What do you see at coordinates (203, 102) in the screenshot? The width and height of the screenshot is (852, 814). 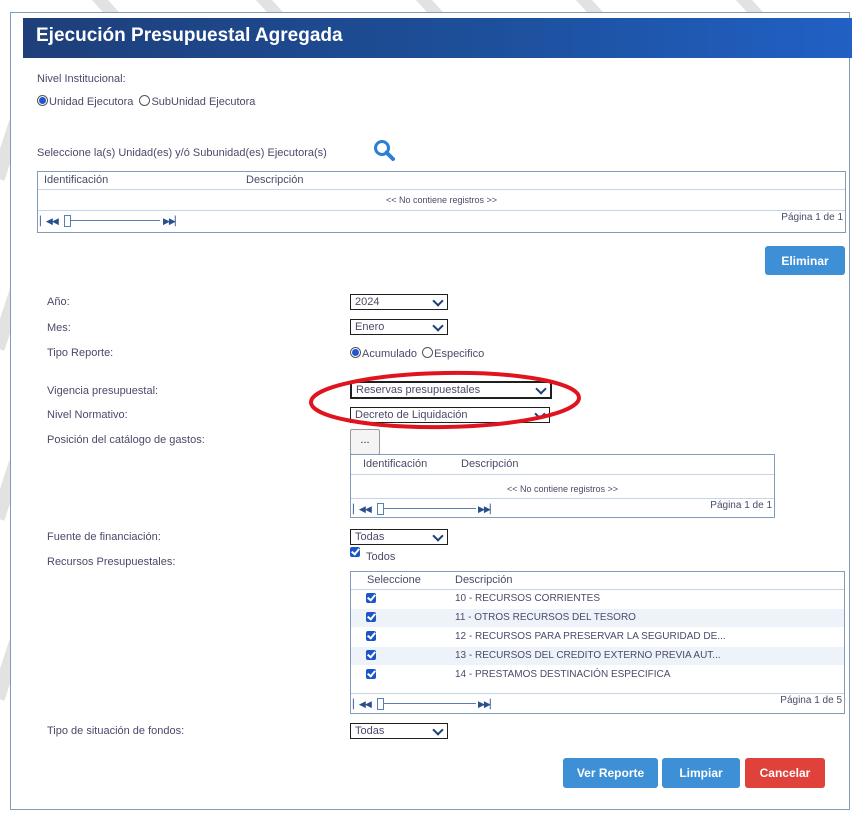 I see `radio-subunidad-label: SubUnidad Ejecutora` at bounding box center [203, 102].